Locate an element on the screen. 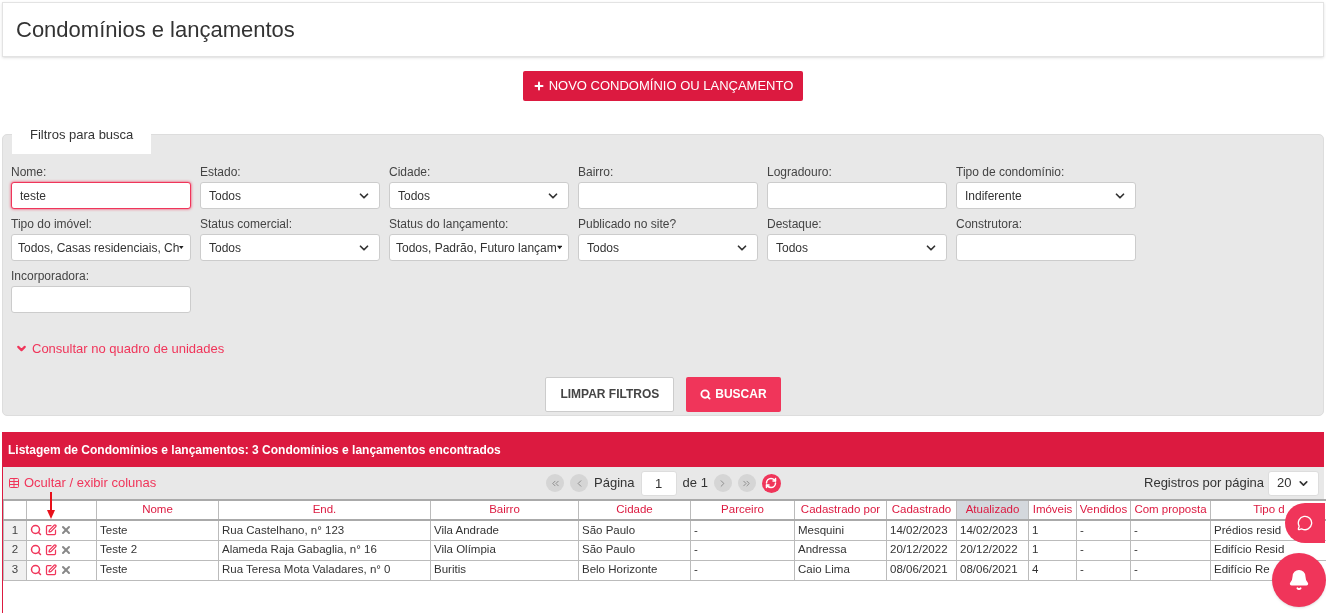  first-page-button is located at coordinates (555, 483).